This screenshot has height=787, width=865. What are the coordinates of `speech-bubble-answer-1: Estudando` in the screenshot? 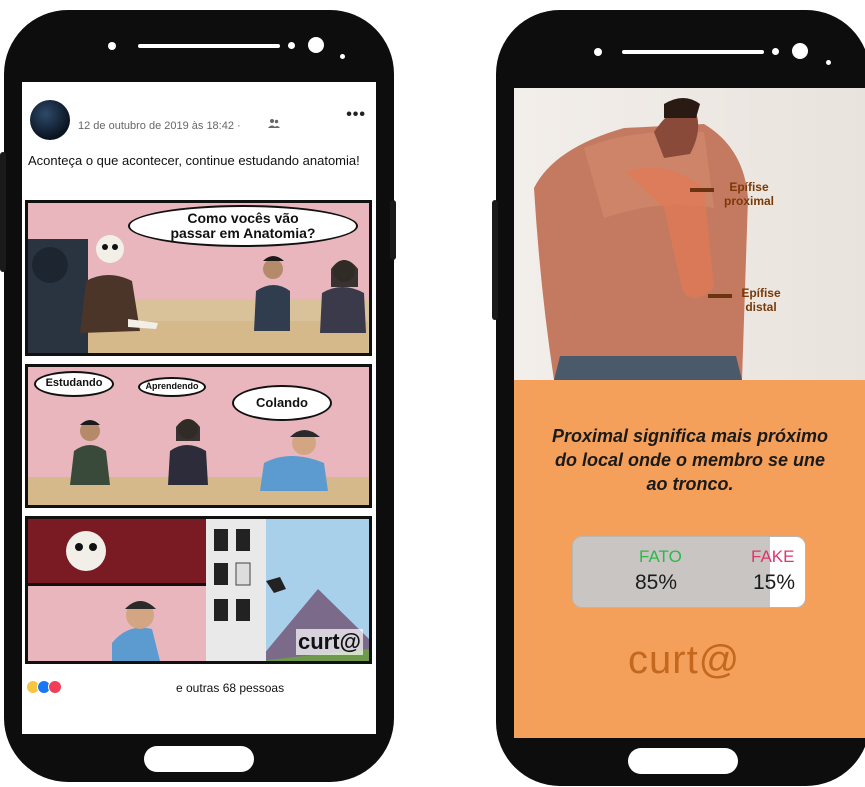 It's located at (74, 384).